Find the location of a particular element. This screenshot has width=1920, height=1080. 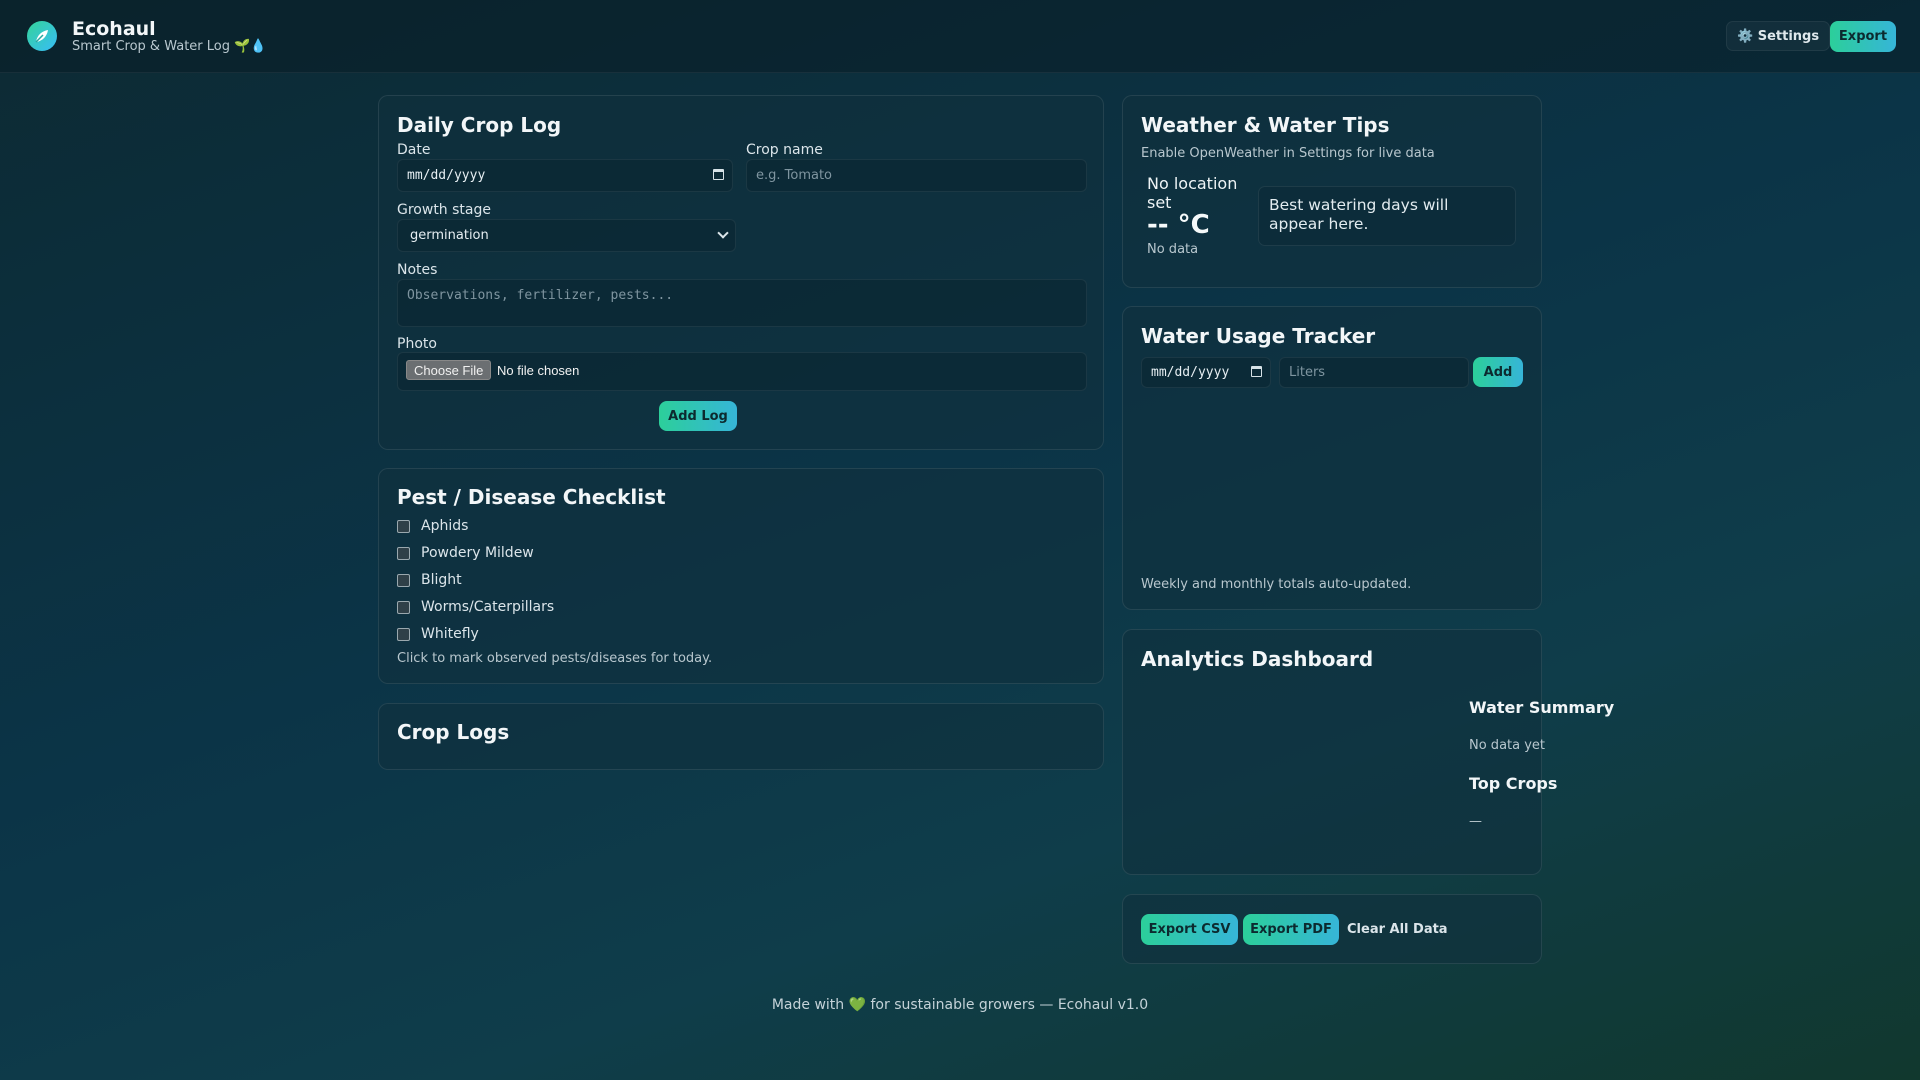

watering-tip: Best watering days will appear here. is located at coordinates (1359, 214).